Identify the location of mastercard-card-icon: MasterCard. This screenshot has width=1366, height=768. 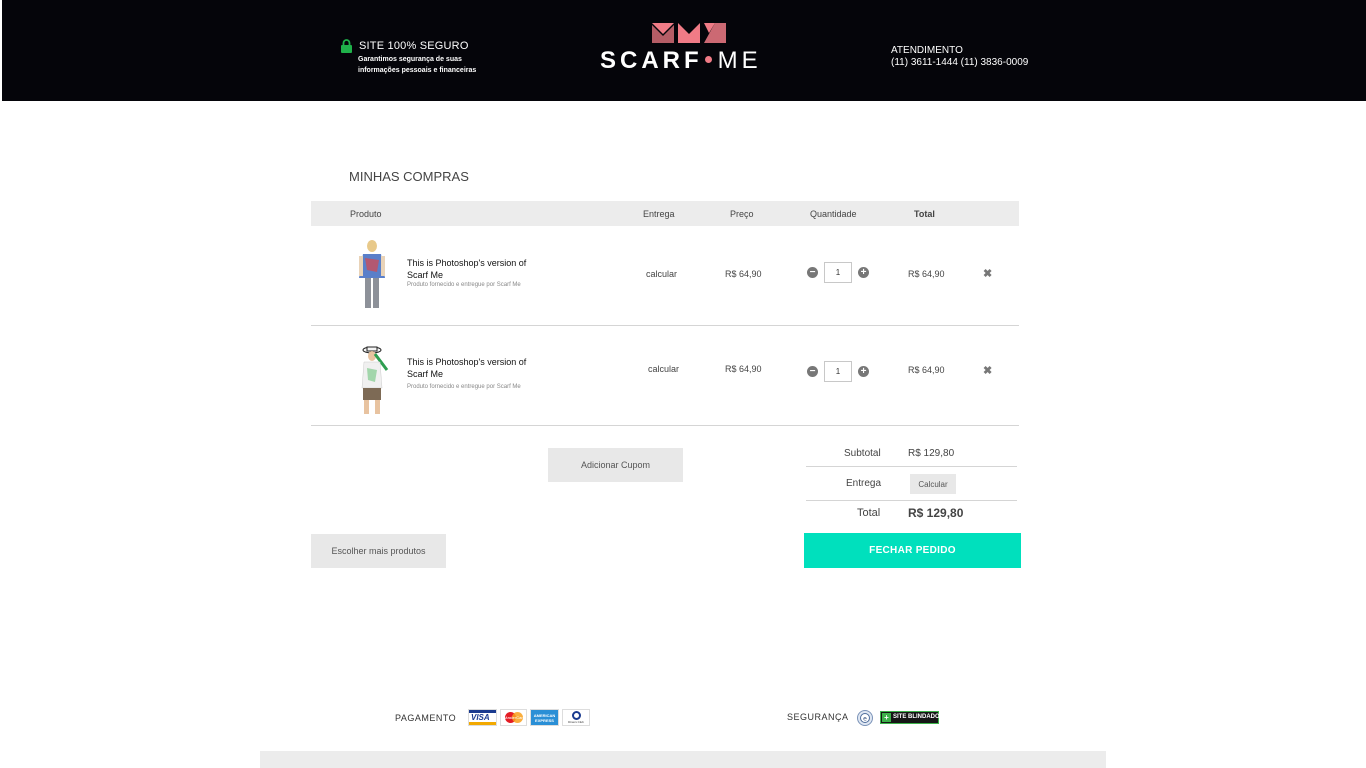
(513, 717).